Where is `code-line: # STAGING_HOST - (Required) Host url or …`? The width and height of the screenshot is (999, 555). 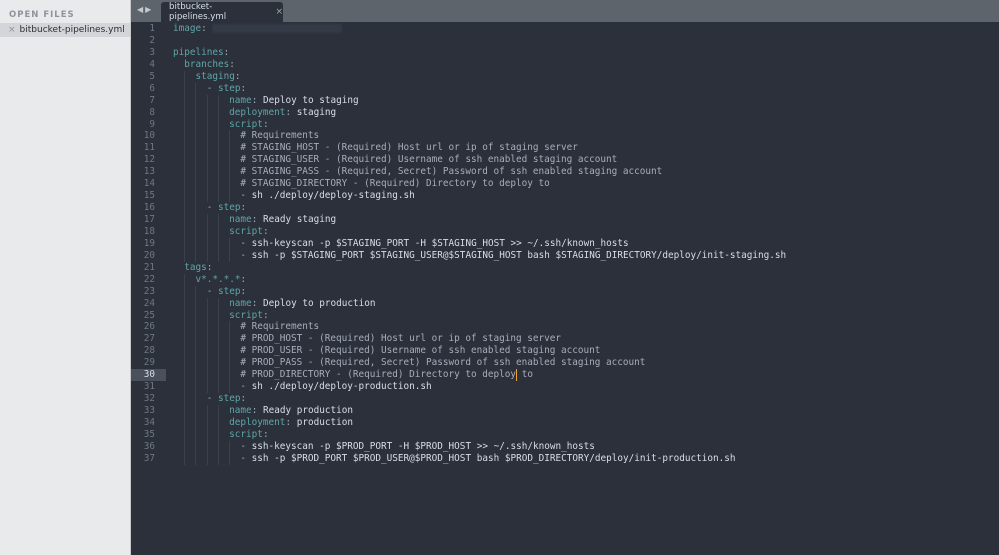 code-line: # STAGING_HOST - (Required) Host url or … is located at coordinates (479, 148).